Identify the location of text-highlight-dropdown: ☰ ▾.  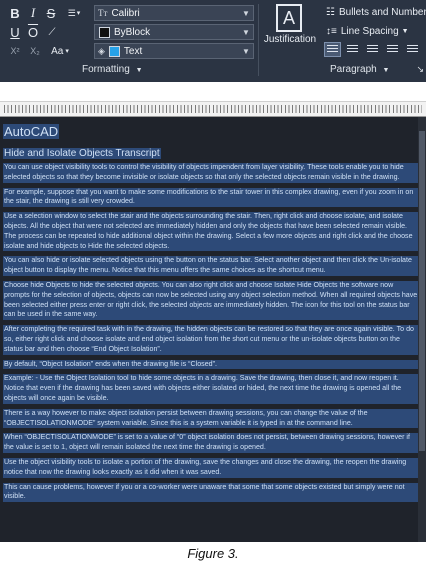
(74, 13).